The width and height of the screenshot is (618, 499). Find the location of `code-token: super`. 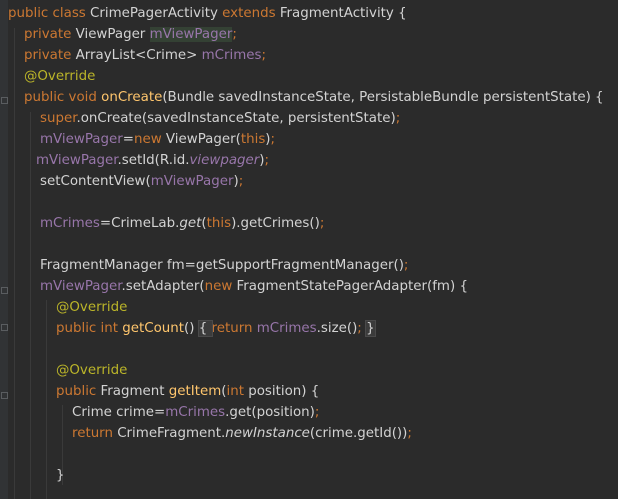

code-token: super is located at coordinates (58, 118).